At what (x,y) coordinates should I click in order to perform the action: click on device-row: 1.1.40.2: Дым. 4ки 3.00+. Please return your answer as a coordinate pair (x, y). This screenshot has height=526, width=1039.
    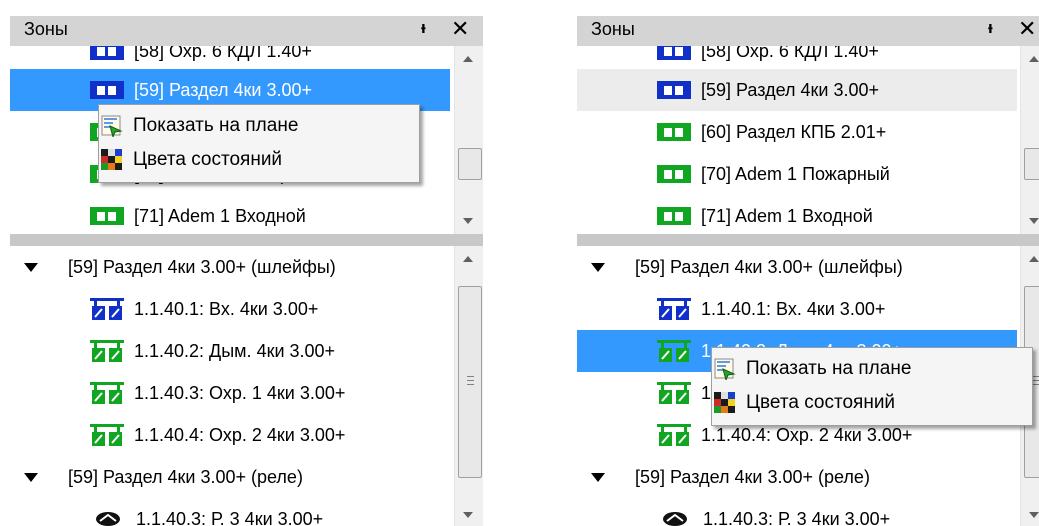
    Looking at the image, I should click on (230, 351).